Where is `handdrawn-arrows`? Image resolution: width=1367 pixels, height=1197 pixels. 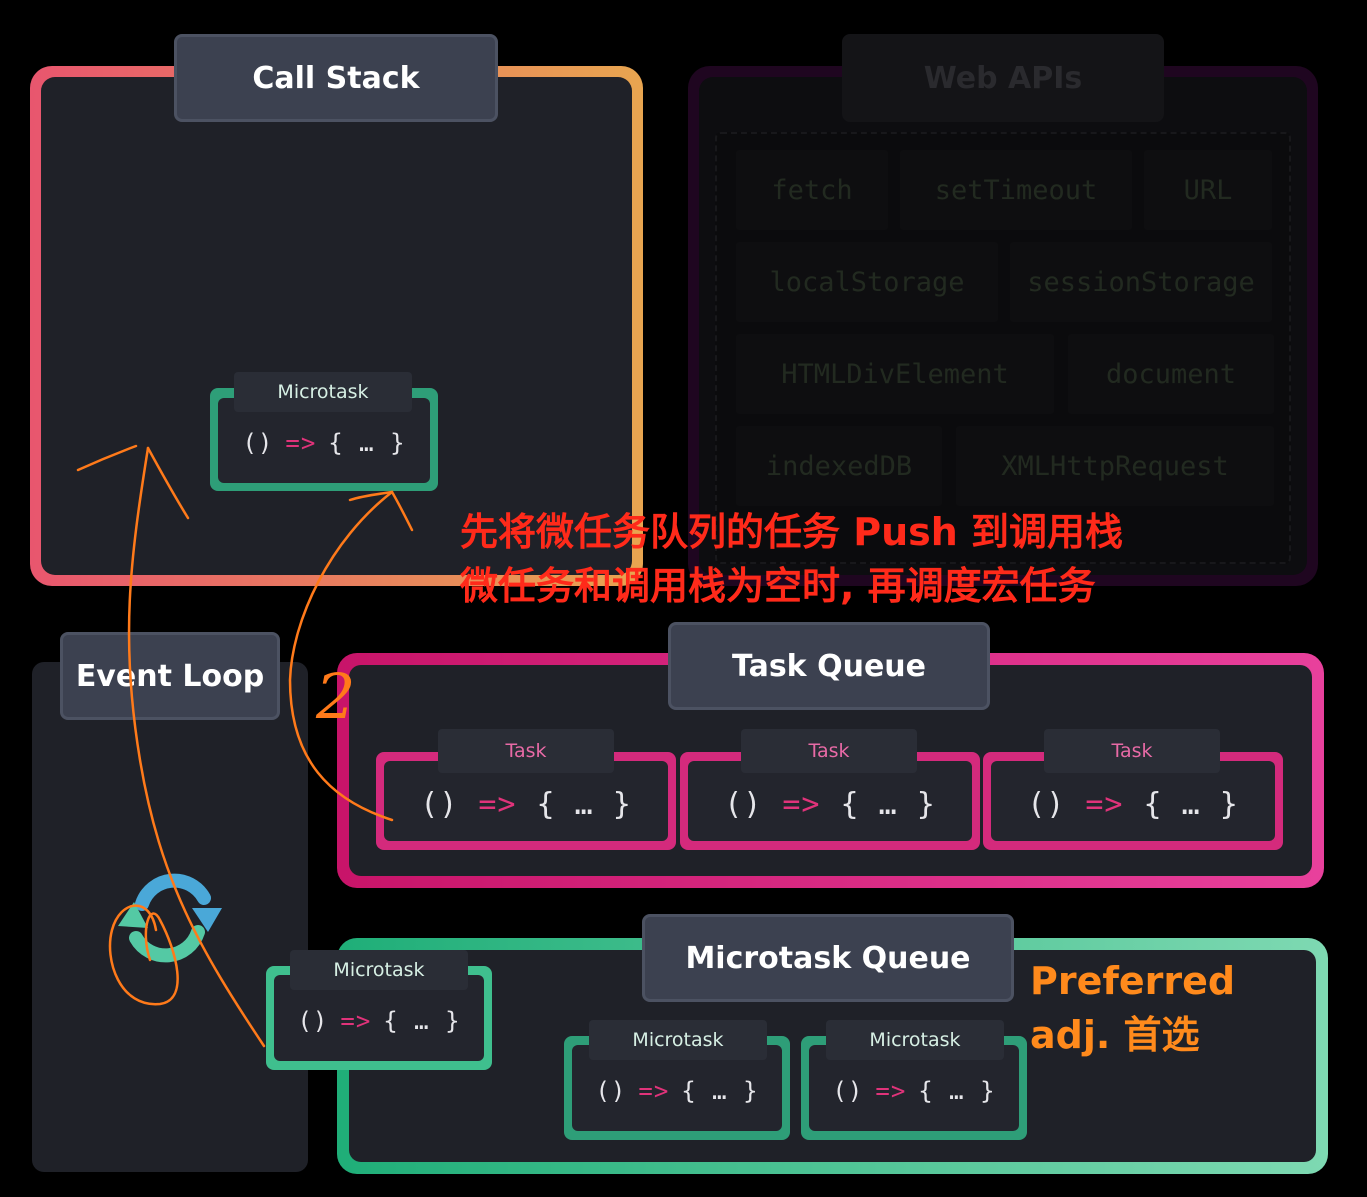
handdrawn-arrows is located at coordinates (245, 746).